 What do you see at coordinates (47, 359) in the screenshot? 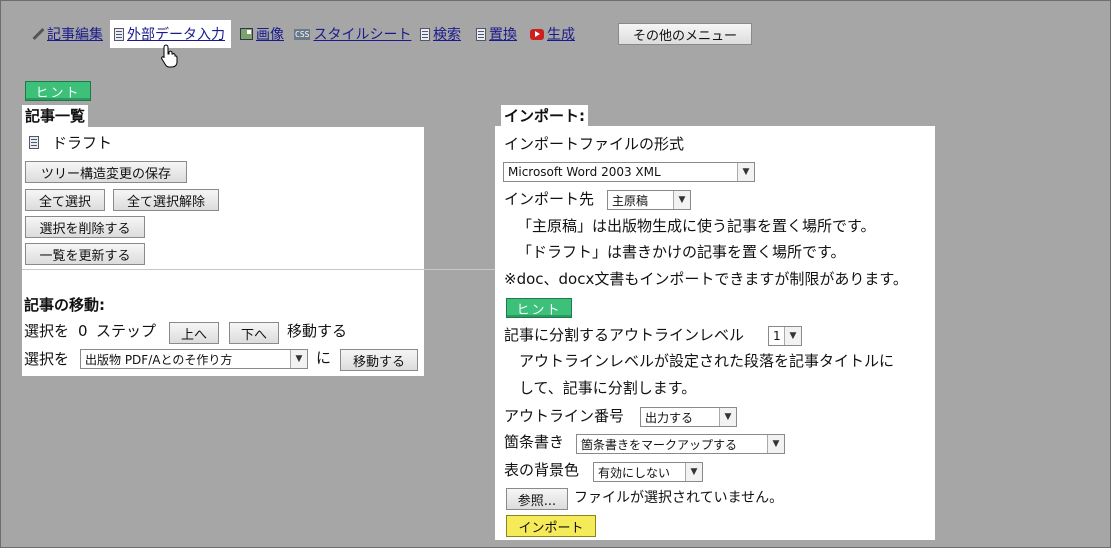
I see `select-prefix: 選択を` at bounding box center [47, 359].